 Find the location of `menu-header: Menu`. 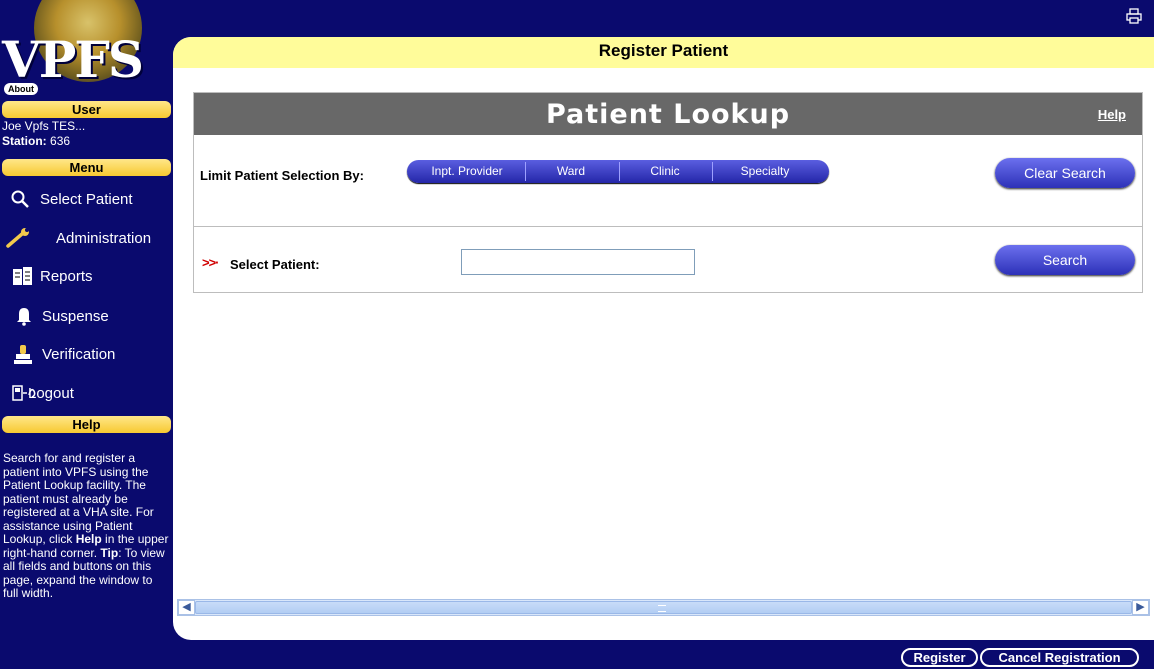

menu-header: Menu is located at coordinates (86, 167).